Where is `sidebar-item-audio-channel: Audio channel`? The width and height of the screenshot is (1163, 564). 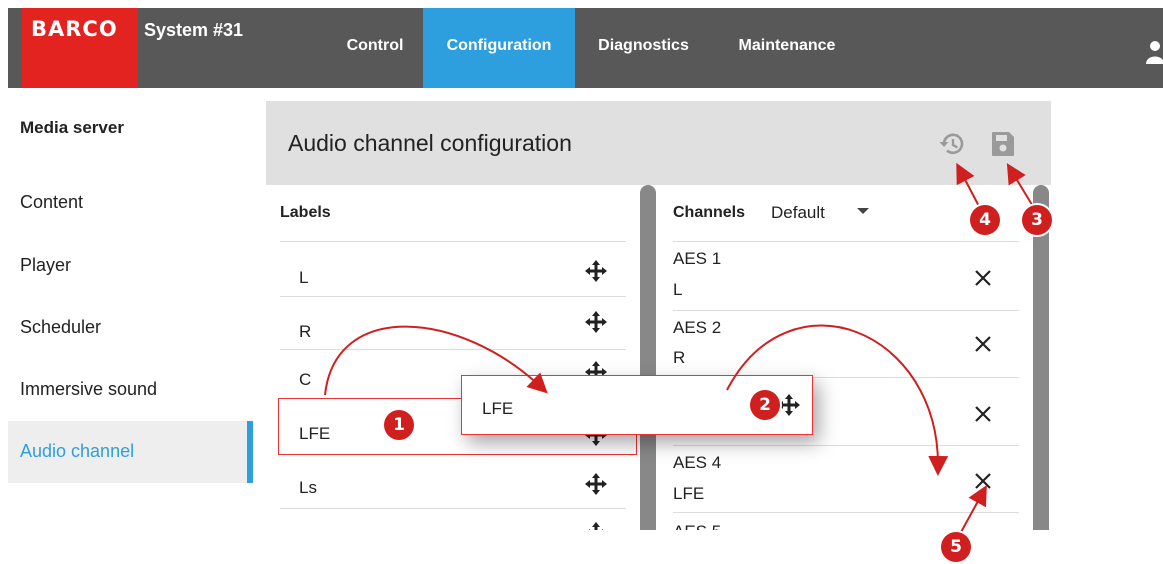
sidebar-item-audio-channel: Audio channel is located at coordinates (77, 451).